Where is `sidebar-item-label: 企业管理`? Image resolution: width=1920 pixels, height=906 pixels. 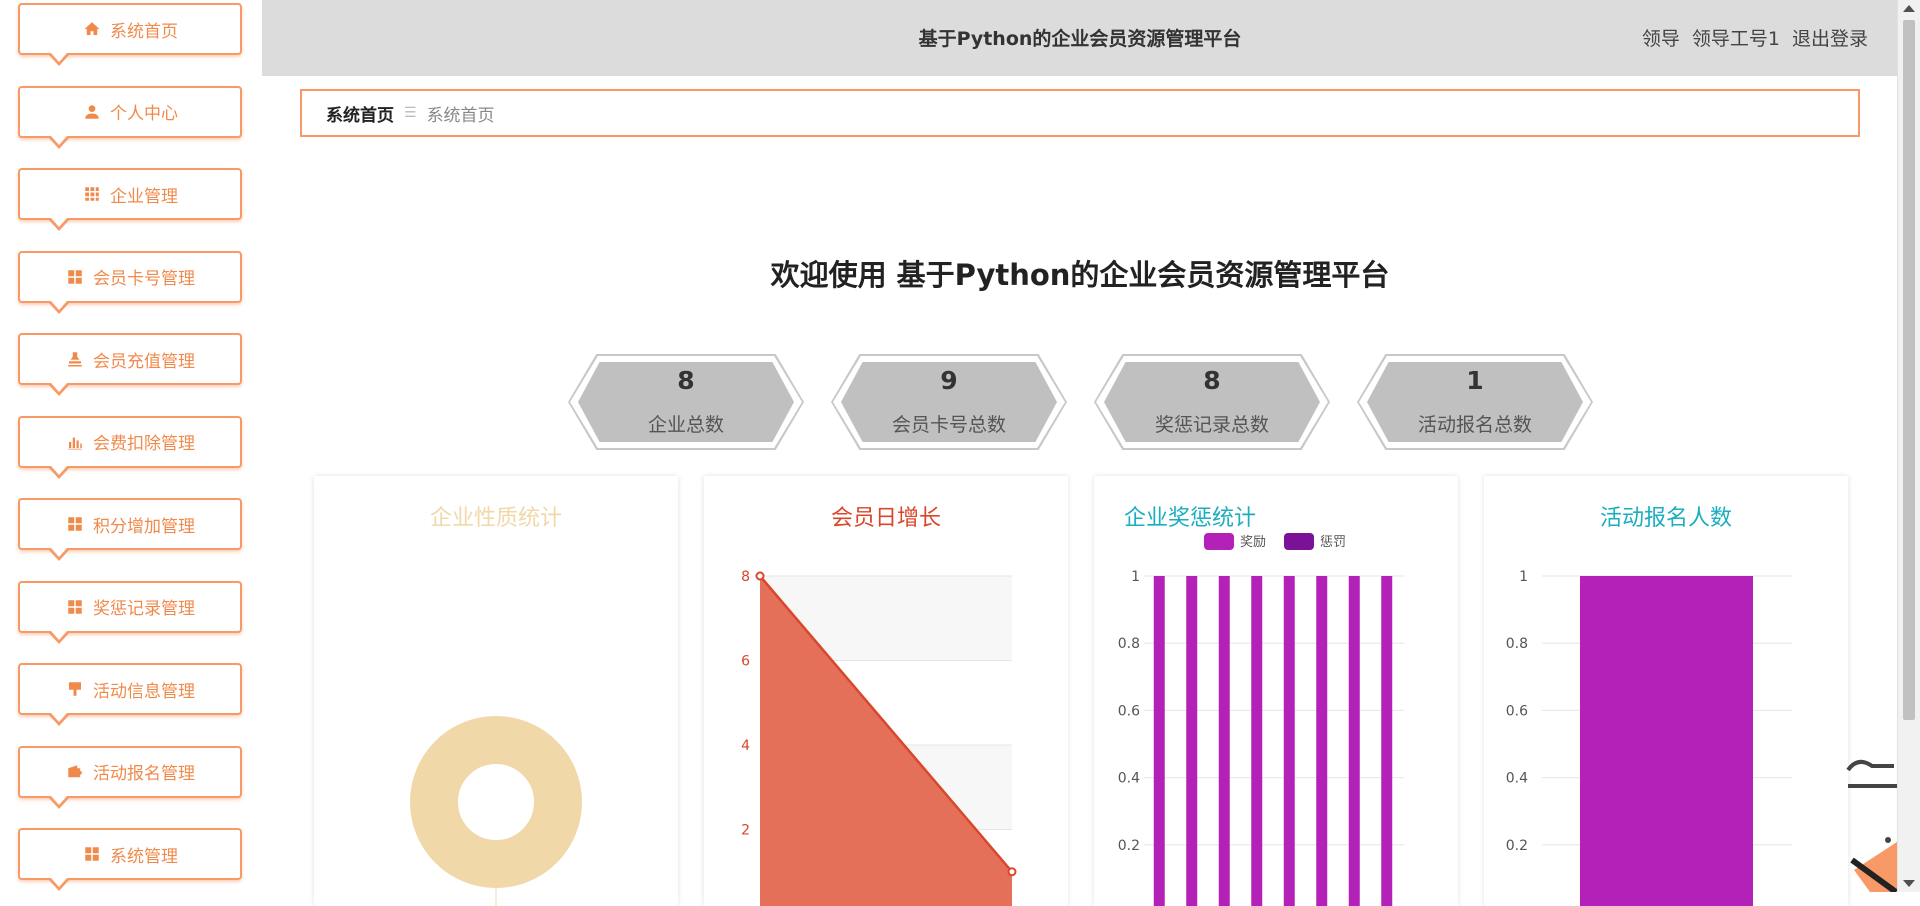
sidebar-item-label: 企业管理 is located at coordinates (144, 196).